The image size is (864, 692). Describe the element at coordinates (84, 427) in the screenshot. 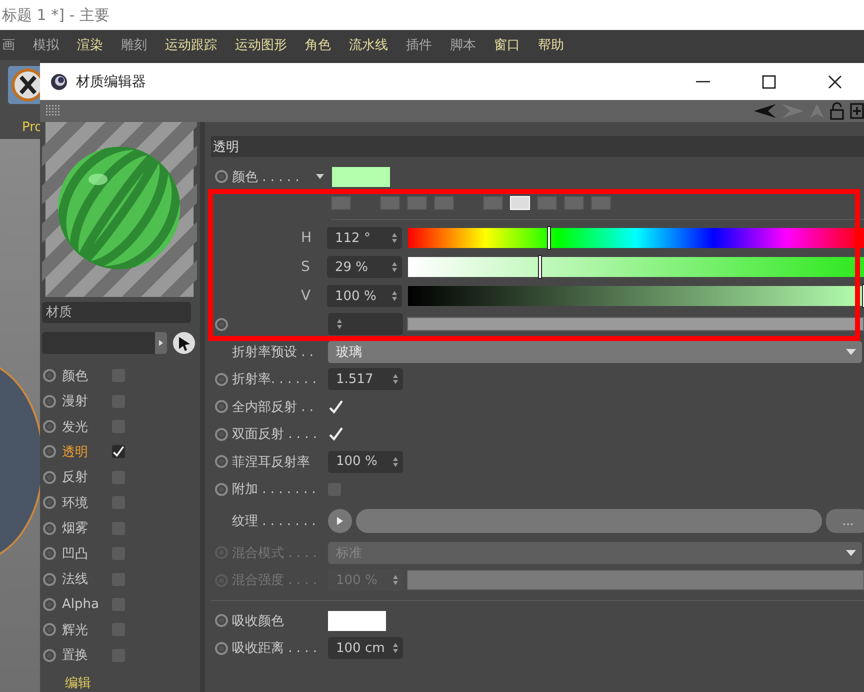

I see `channel-item: 发光` at that location.